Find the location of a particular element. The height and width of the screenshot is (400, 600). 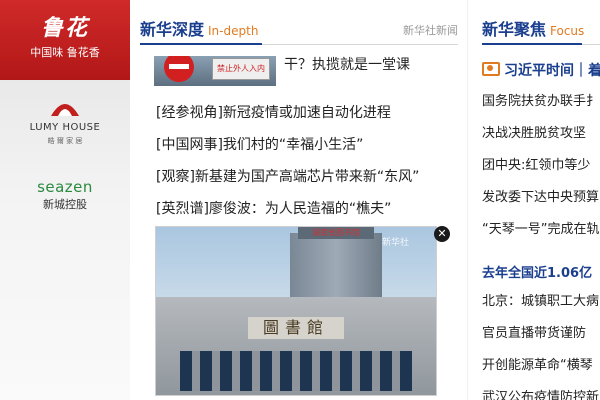

no-entry-sign-icon is located at coordinates (179, 69).